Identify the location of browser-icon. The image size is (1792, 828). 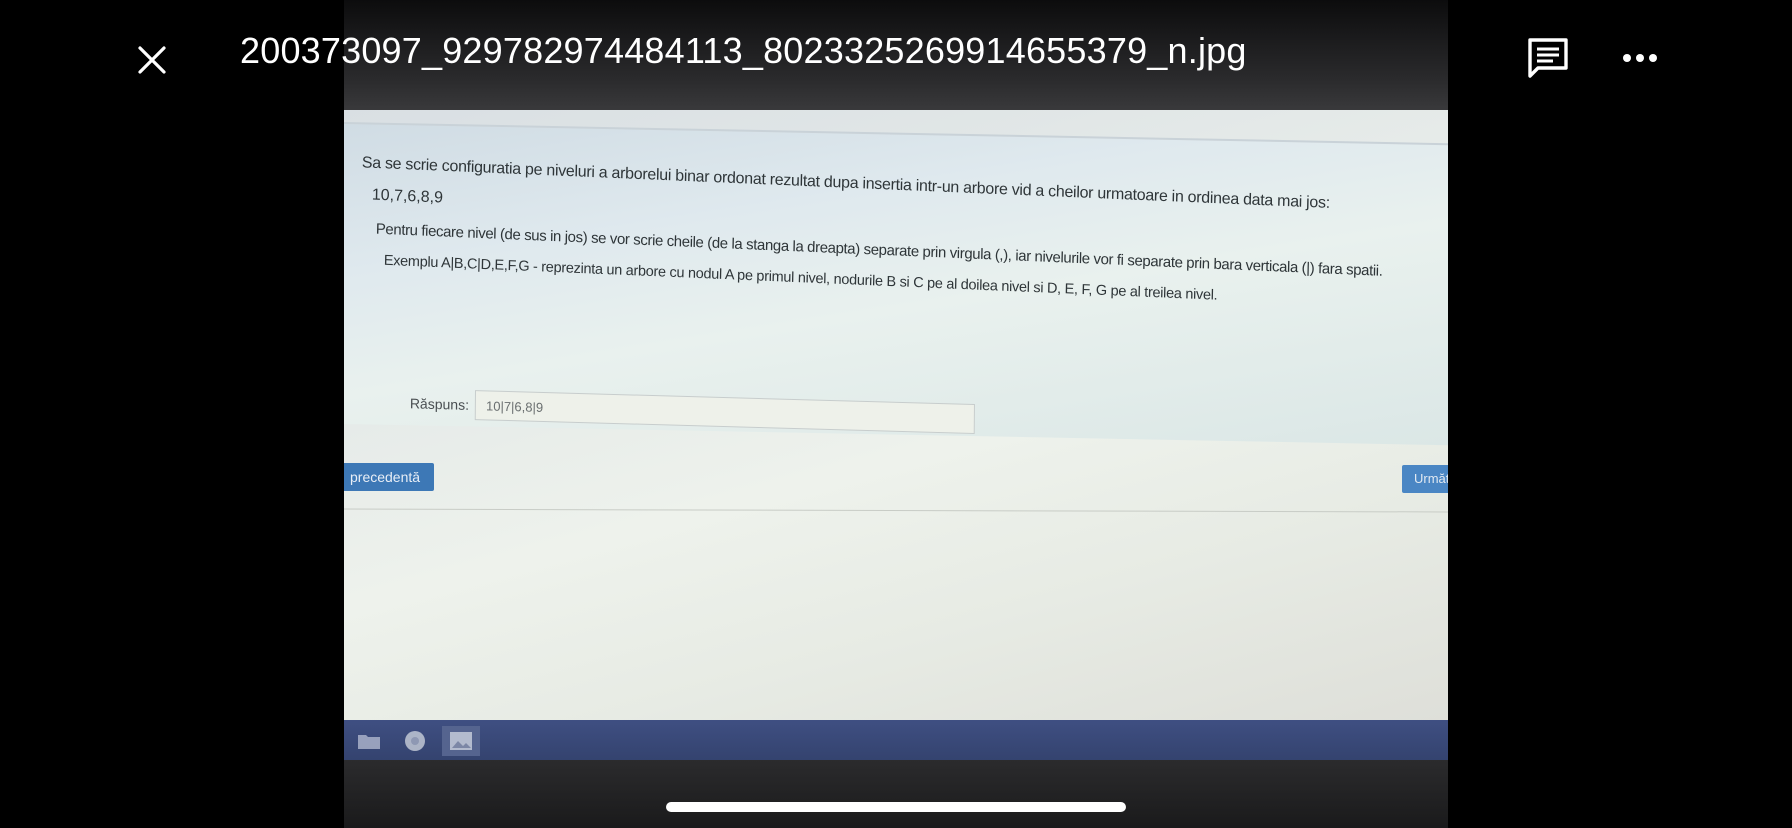
(415, 741).